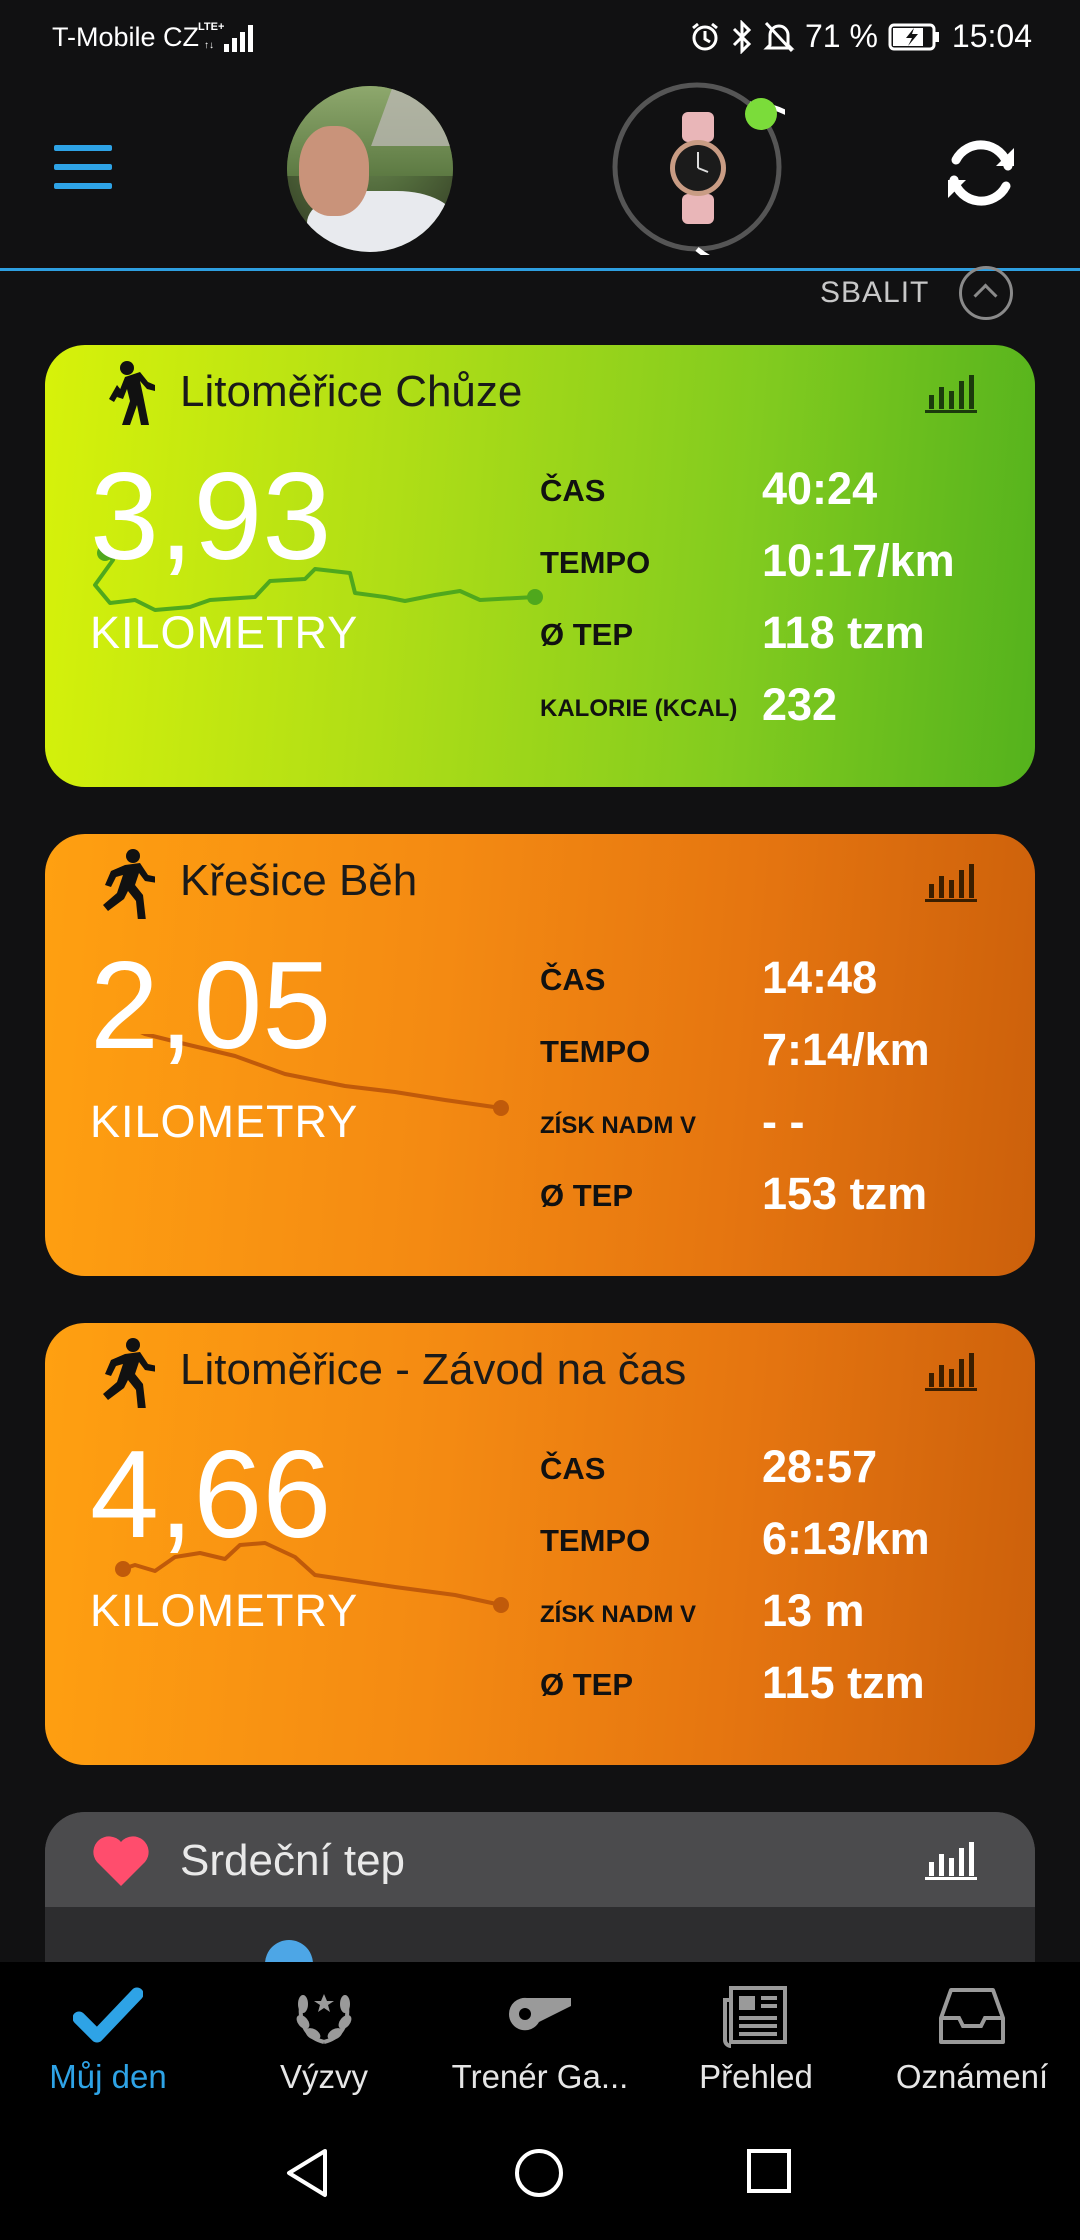  I want to click on nav-overview: Přehled, so click(756, 2032).